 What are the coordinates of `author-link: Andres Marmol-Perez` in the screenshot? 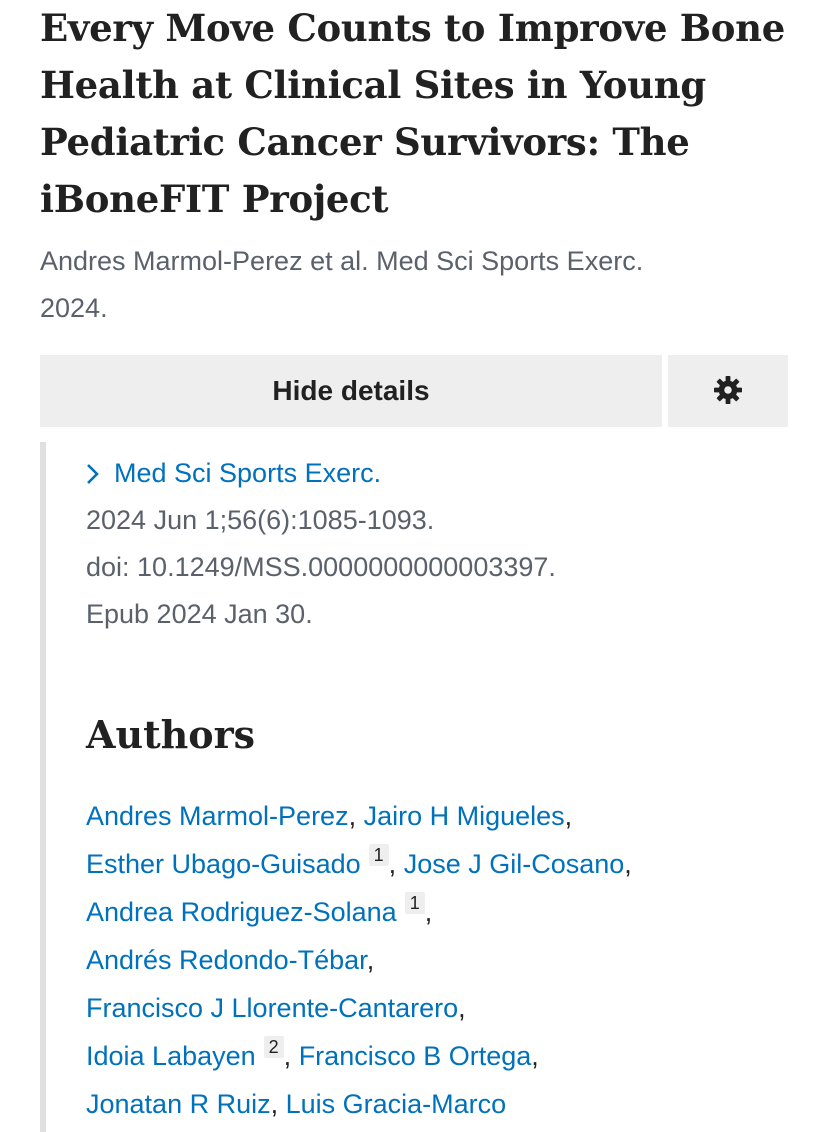 It's located at (217, 816).